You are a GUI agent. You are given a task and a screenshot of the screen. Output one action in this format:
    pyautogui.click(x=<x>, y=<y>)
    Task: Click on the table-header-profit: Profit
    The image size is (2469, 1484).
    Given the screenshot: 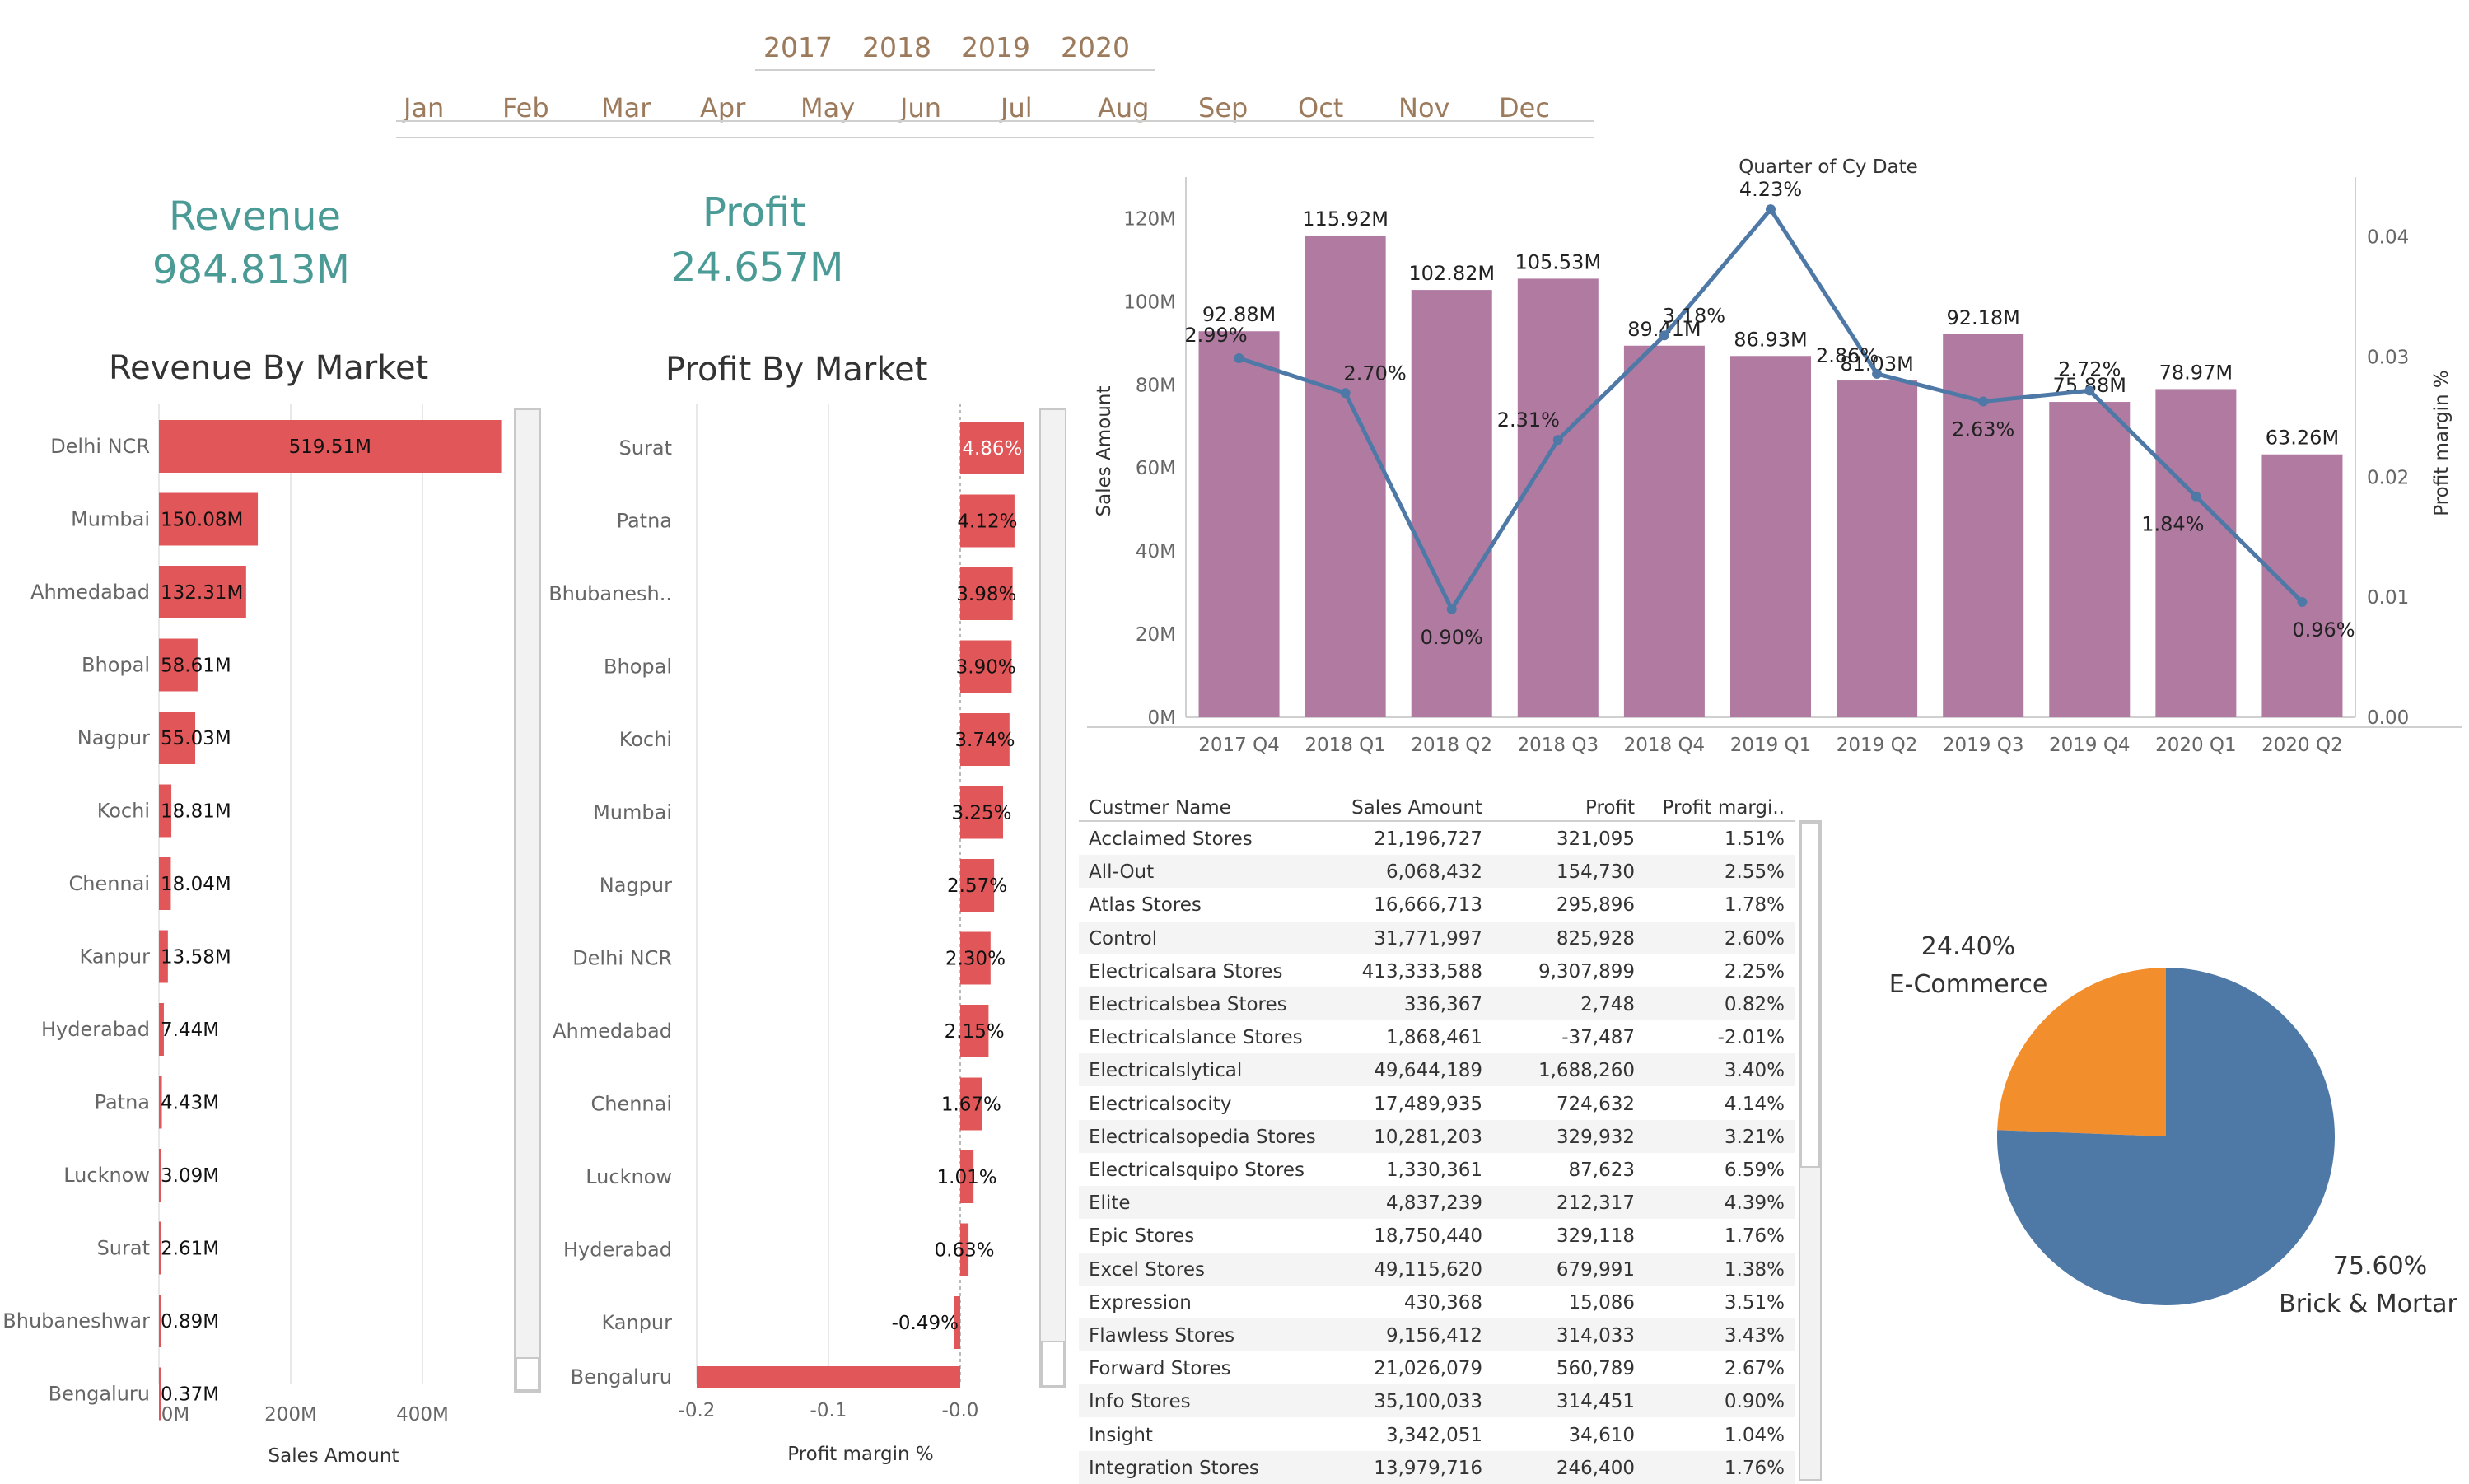 What is the action you would take?
    pyautogui.click(x=1610, y=808)
    